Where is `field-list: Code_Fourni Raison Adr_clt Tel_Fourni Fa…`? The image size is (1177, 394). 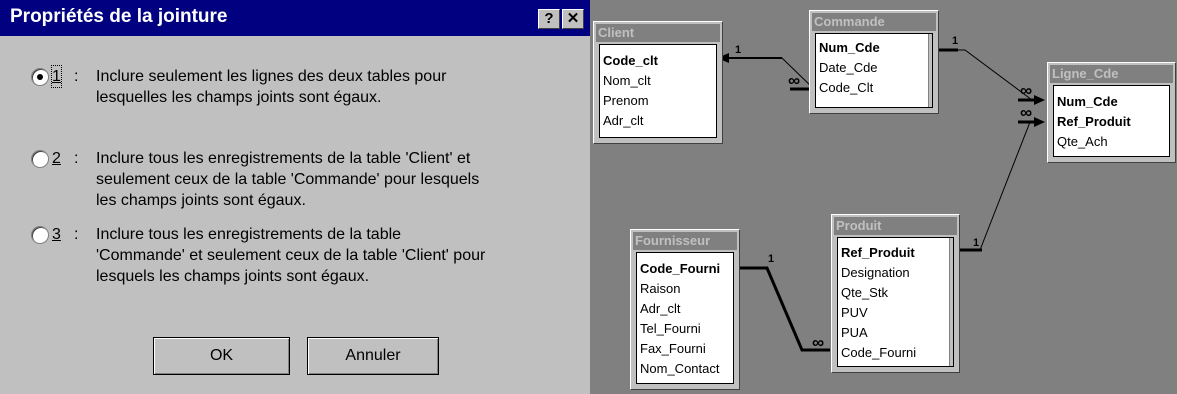
field-list: Code_Fourni Raison Adr_clt Tel_Fourni Fa… is located at coordinates (685, 318).